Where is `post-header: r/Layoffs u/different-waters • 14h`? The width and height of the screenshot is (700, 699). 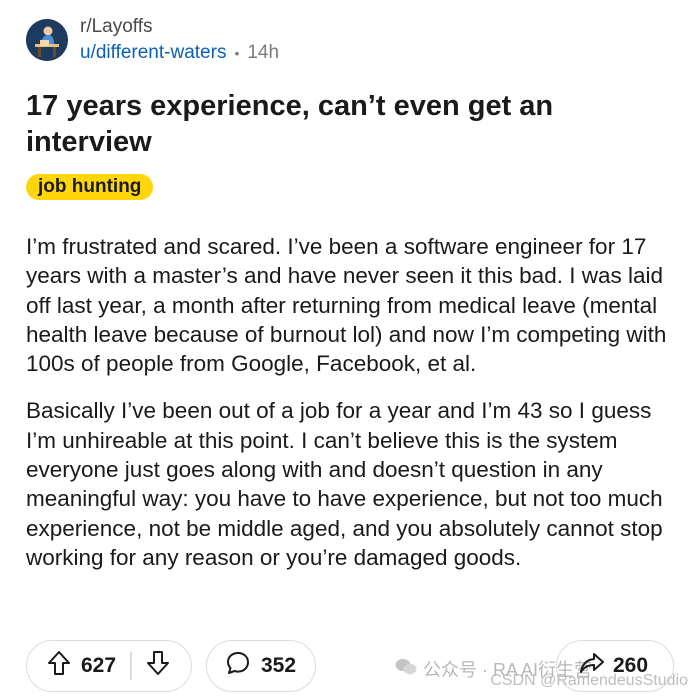 post-header: r/Layoffs u/different-waters • 14h is located at coordinates (152, 40).